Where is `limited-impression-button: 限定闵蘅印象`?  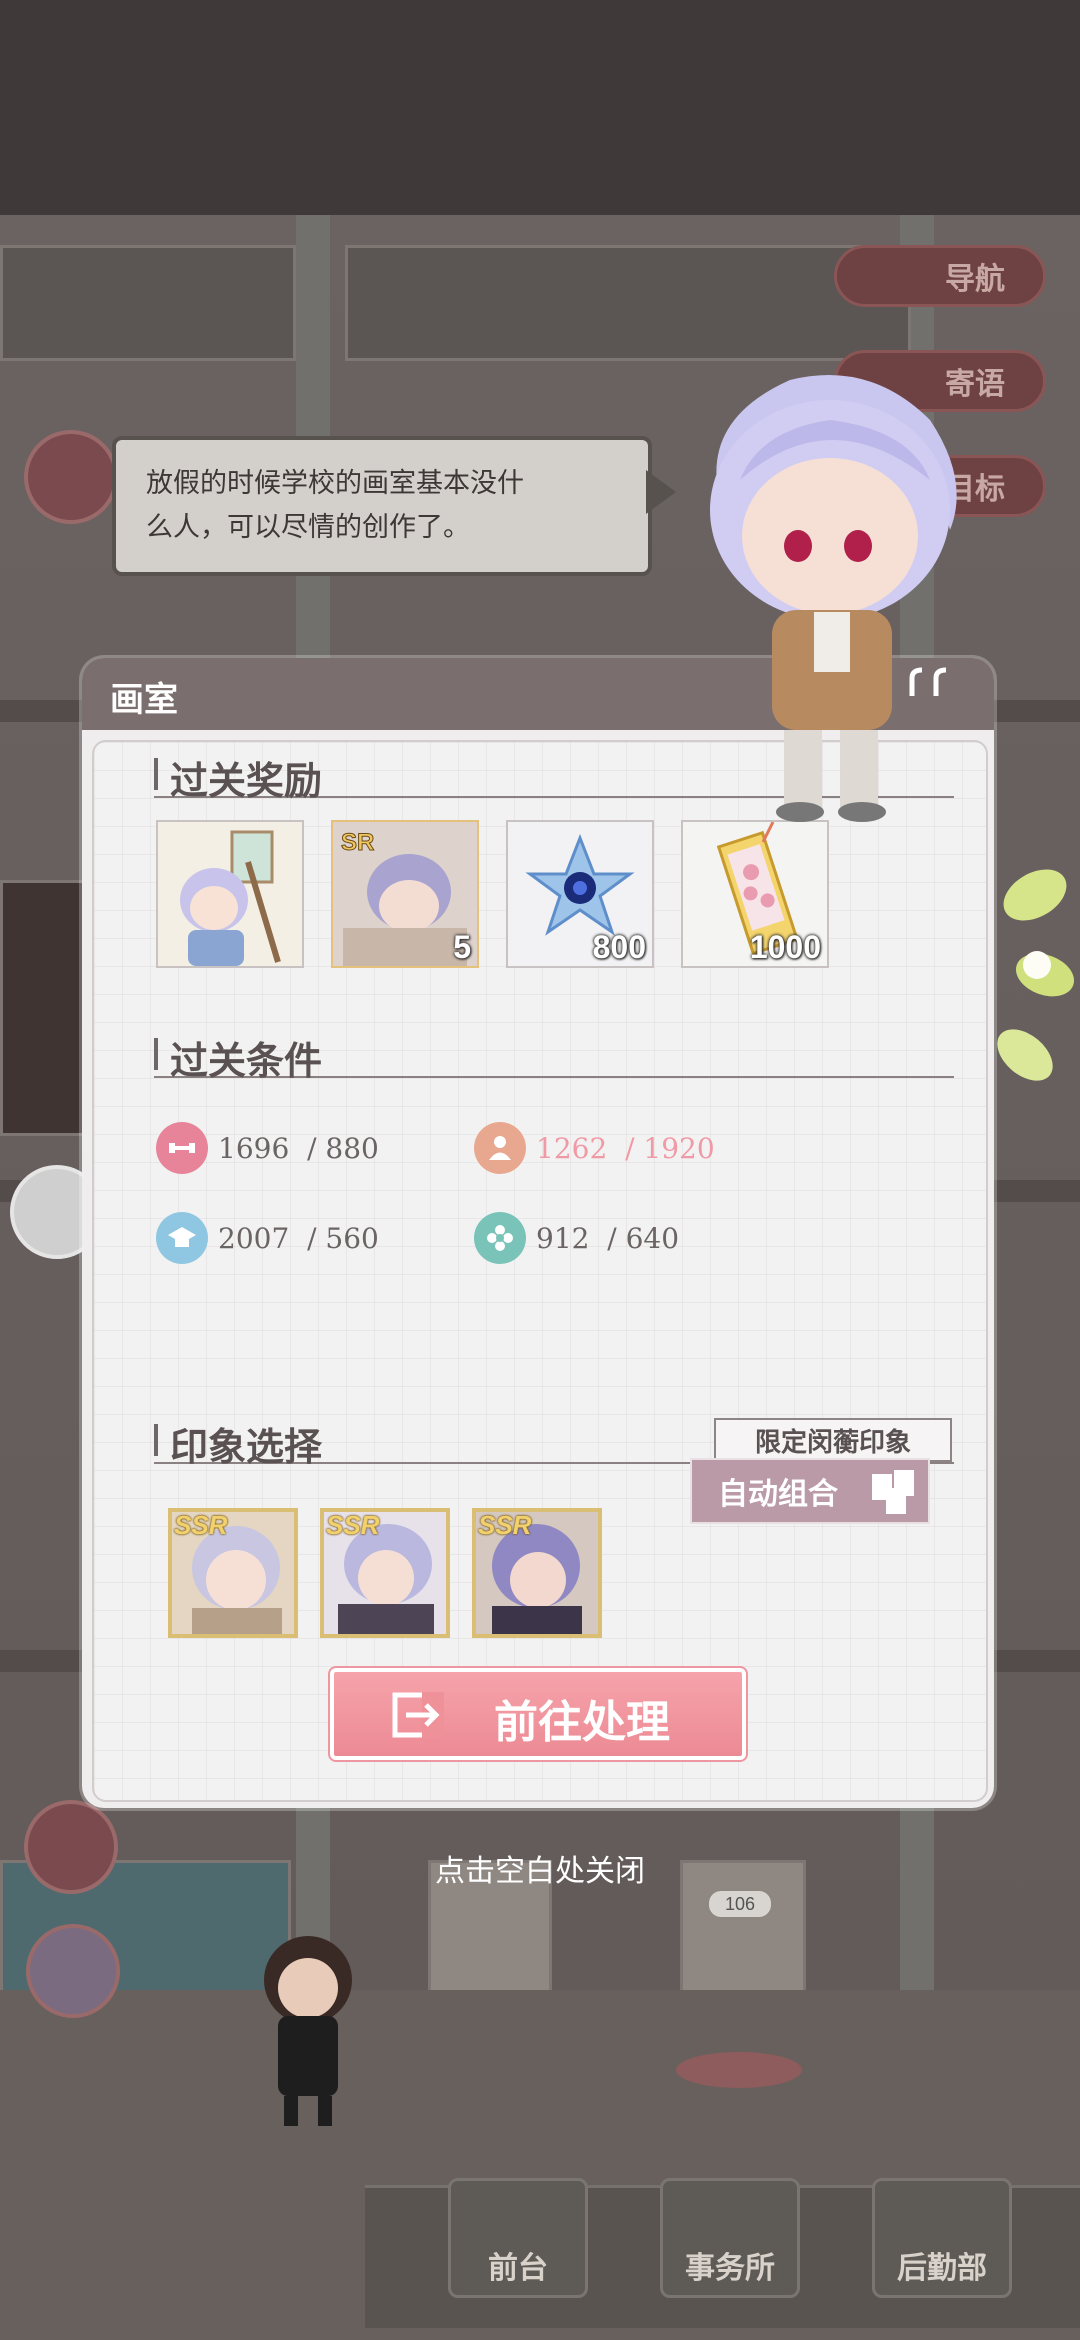
limited-impression-button: 限定闵蘅印象 is located at coordinates (833, 1440).